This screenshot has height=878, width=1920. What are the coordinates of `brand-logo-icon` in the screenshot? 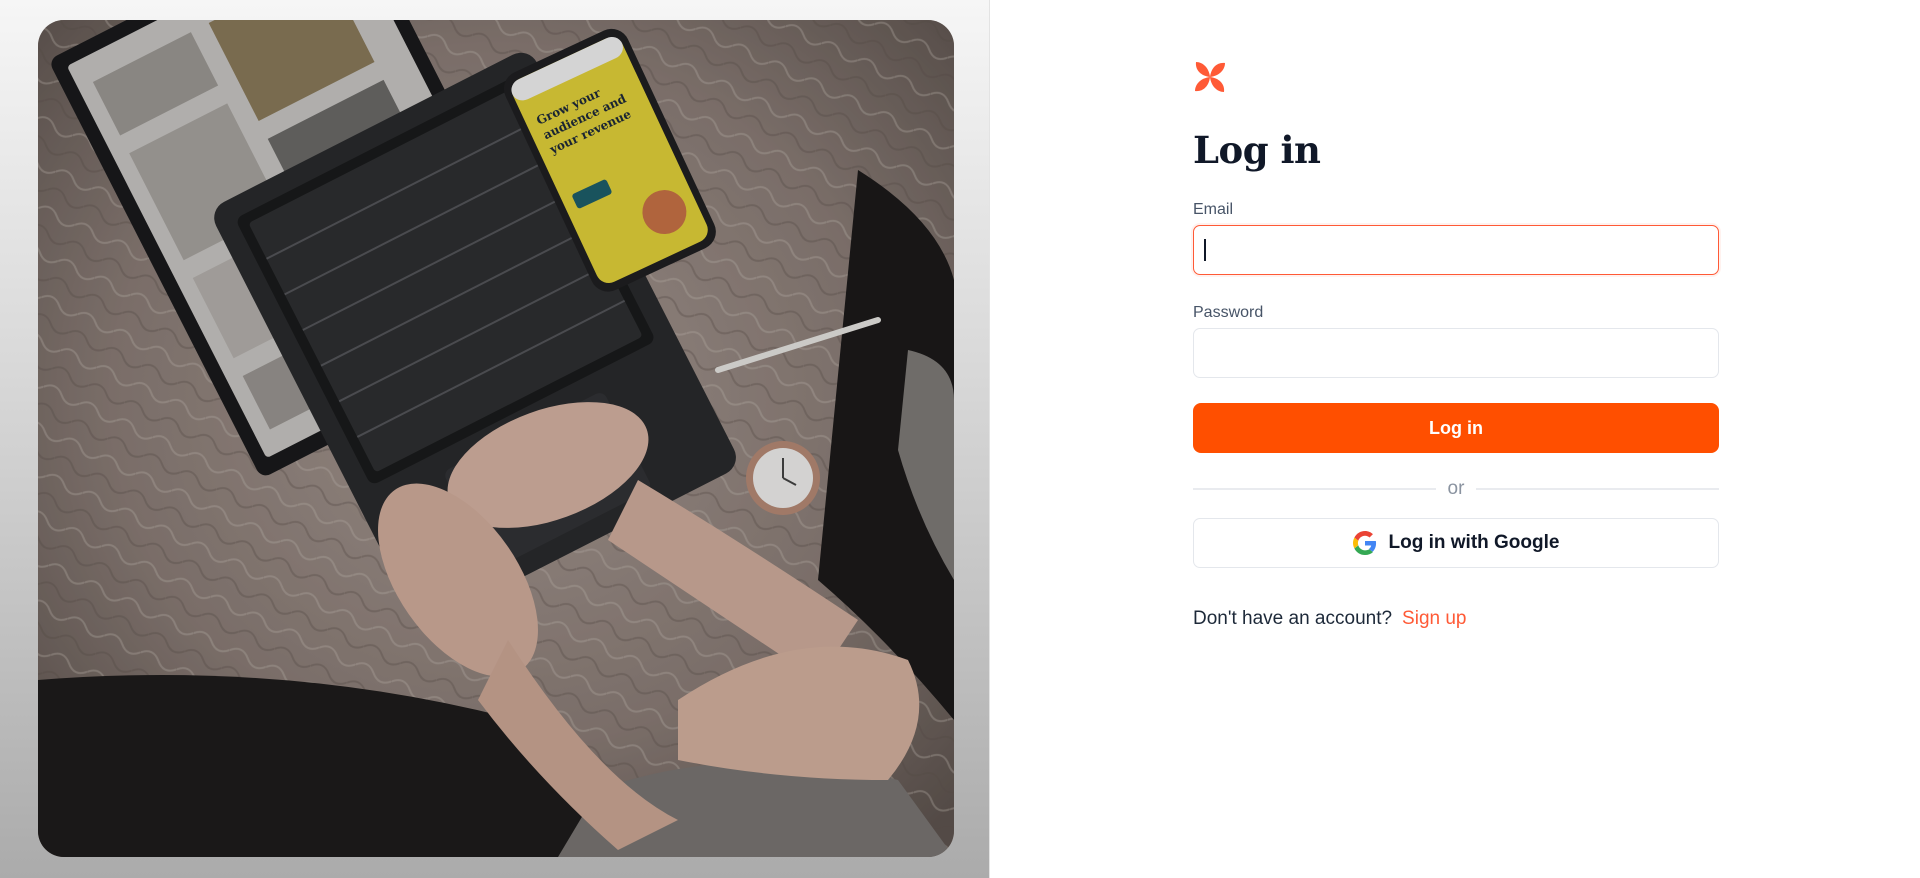 It's located at (1210, 77).